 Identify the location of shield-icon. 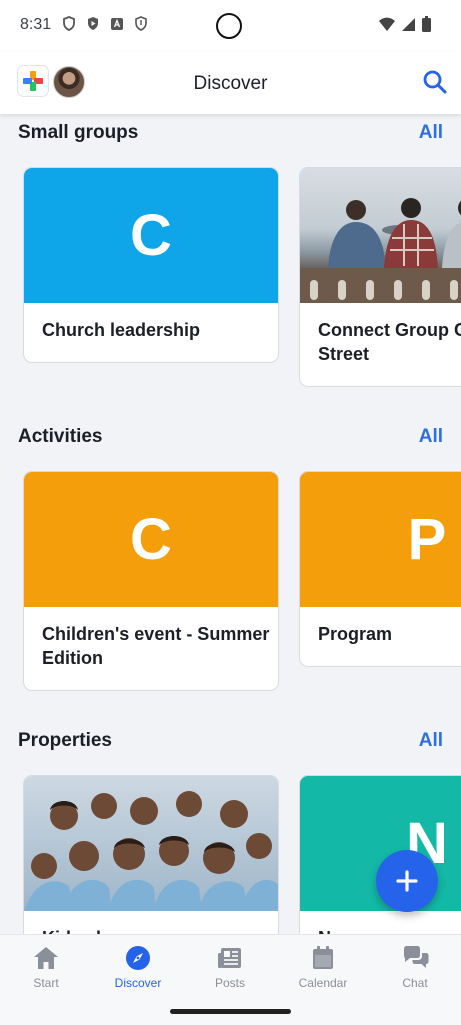
(69, 23).